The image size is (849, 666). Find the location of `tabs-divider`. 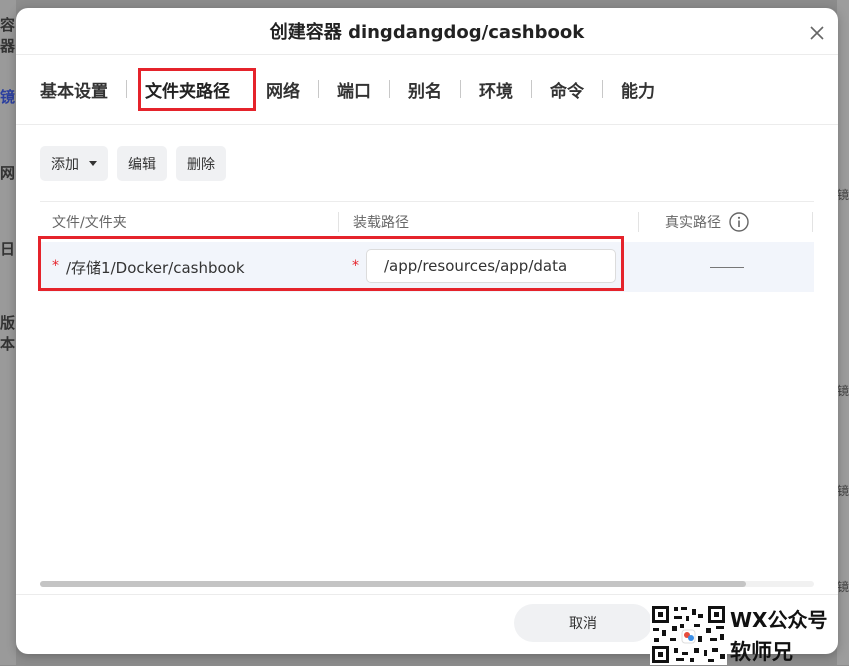

tabs-divider is located at coordinates (427, 124).